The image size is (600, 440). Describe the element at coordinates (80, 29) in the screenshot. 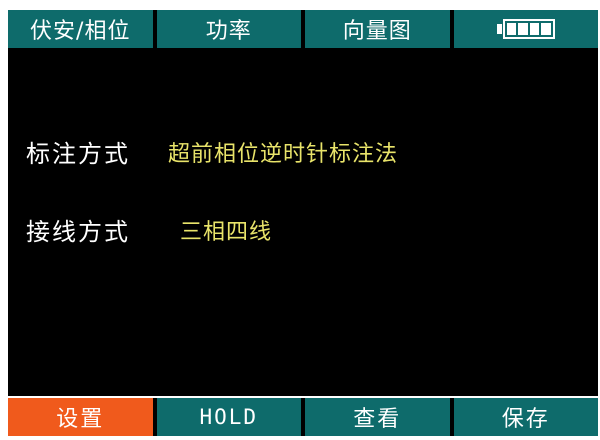

I see `tab-voltage-current-phase: 伏安/相位` at that location.